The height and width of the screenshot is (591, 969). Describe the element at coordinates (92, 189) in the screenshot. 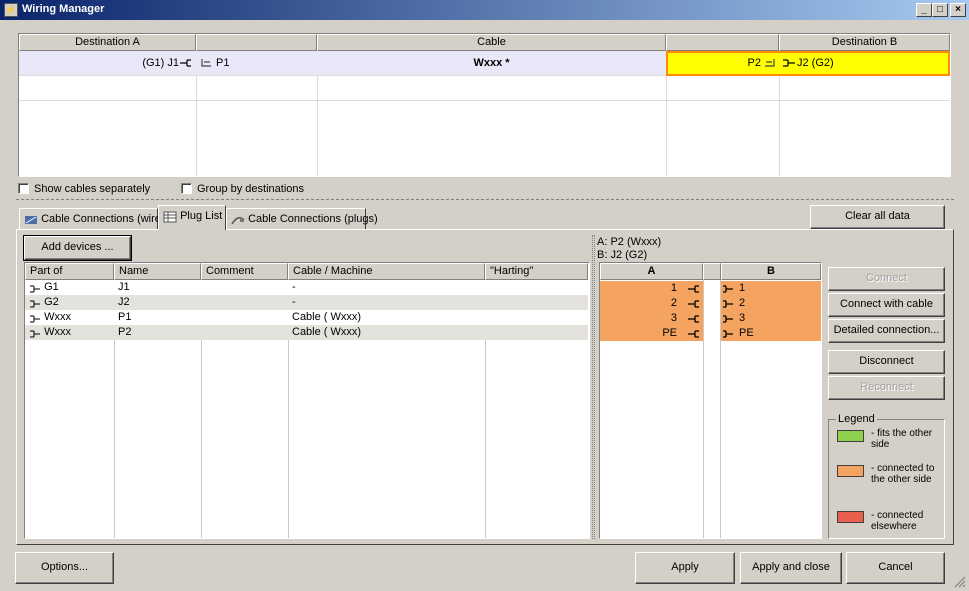

I see `show-cables-separately-label: Show cables separately` at that location.